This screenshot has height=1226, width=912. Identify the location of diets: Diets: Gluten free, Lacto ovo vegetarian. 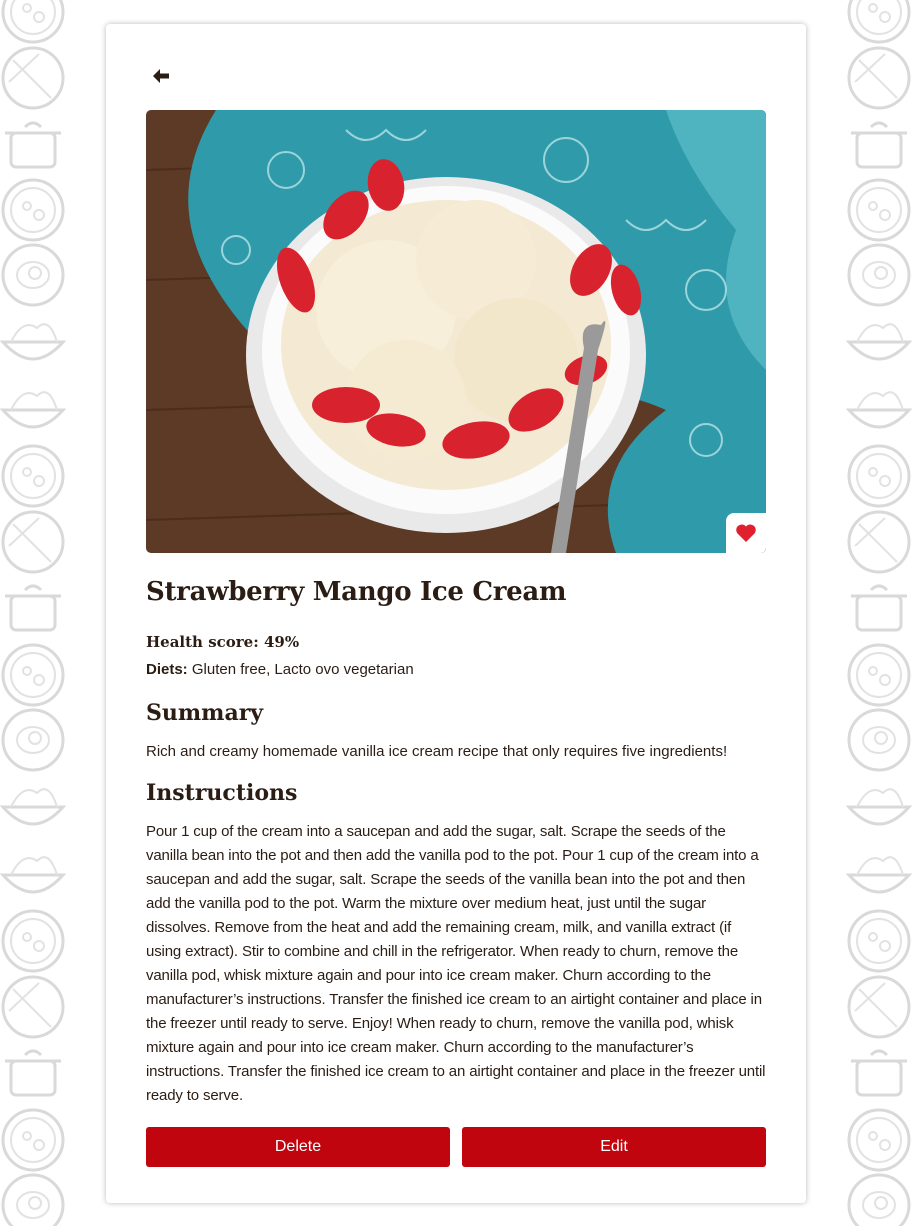
(280, 669).